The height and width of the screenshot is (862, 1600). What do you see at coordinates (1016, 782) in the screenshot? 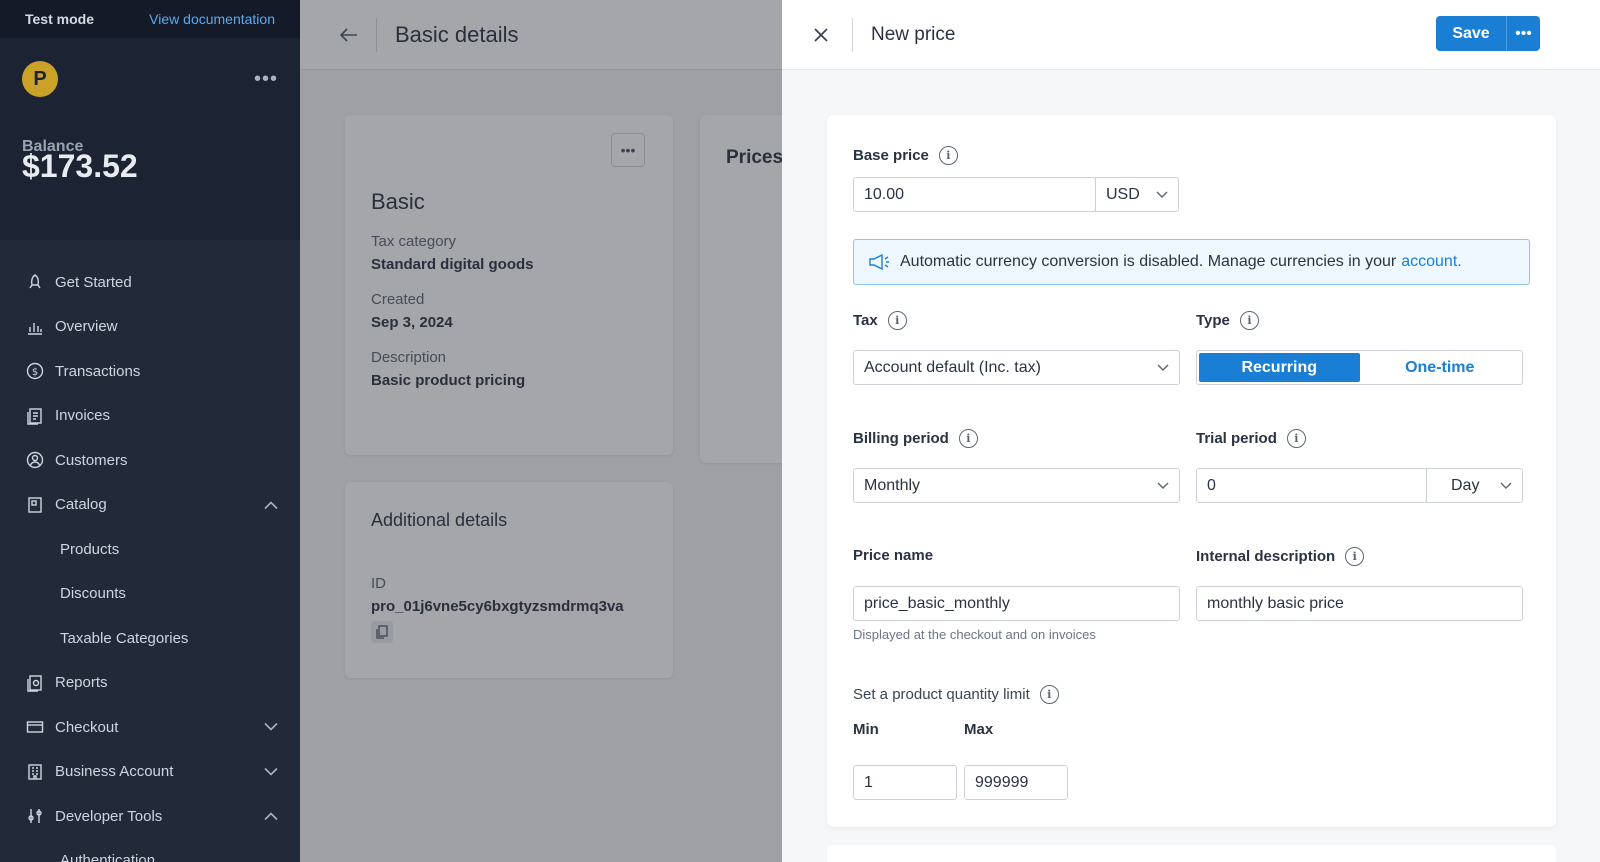
I see `max-quantity-input: 999999` at bounding box center [1016, 782].